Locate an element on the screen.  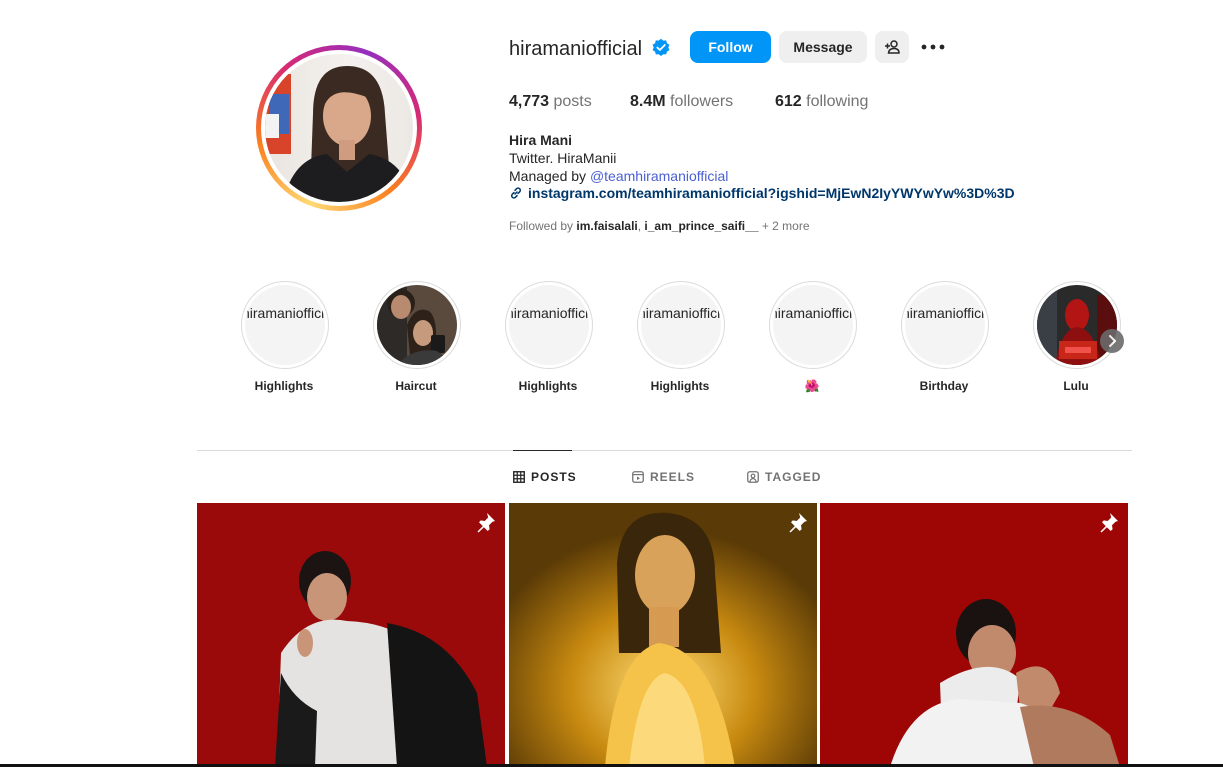
followers-link: 8.4M followers is located at coordinates (681, 102).